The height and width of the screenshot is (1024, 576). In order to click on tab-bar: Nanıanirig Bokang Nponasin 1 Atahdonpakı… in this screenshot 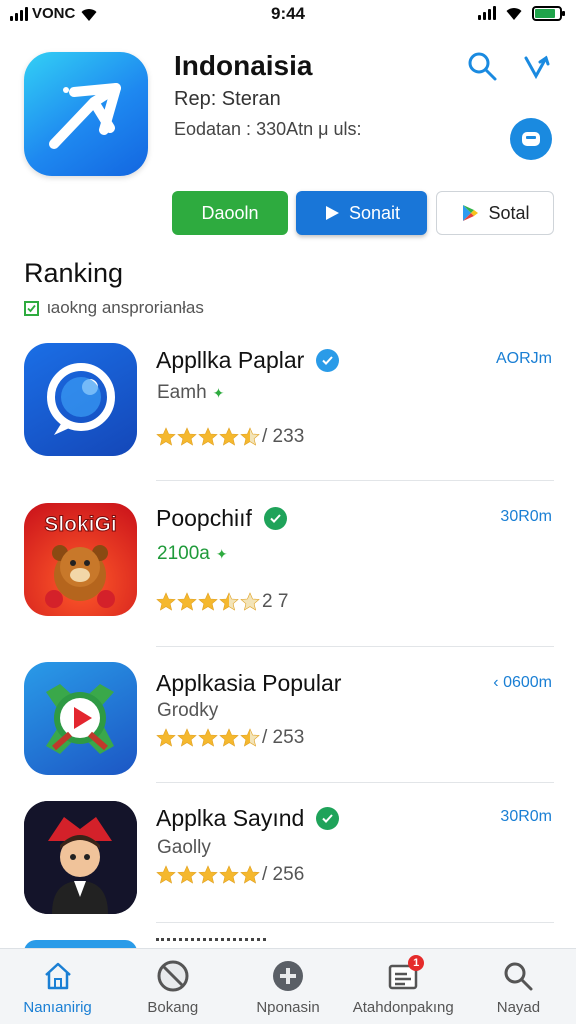, I will do `click(288, 986)`.